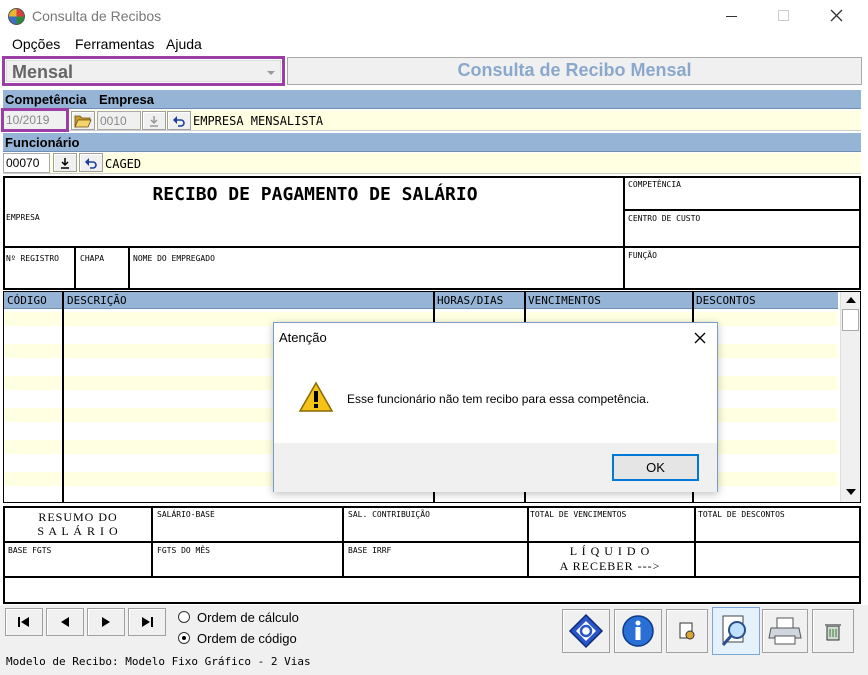 The height and width of the screenshot is (675, 868). I want to click on empresa-import-button, so click(154, 120).